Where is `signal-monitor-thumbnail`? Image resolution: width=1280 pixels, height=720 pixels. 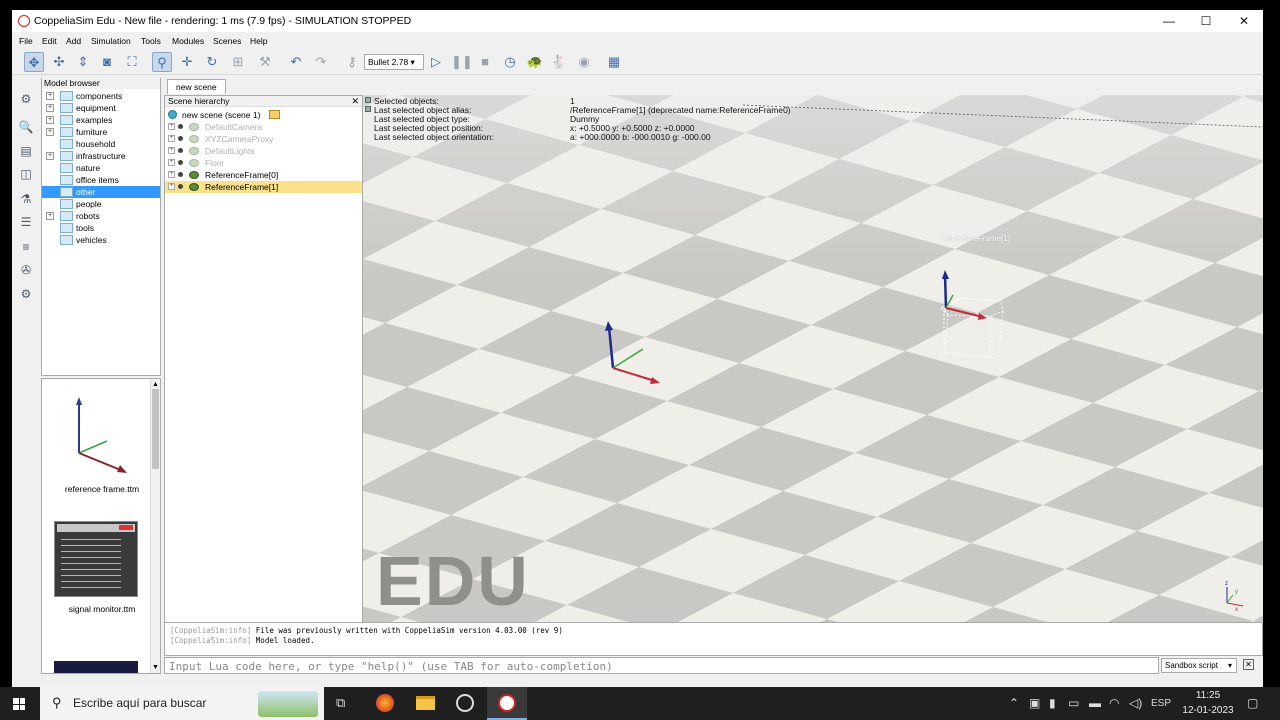 signal-monitor-thumbnail is located at coordinates (96, 559).